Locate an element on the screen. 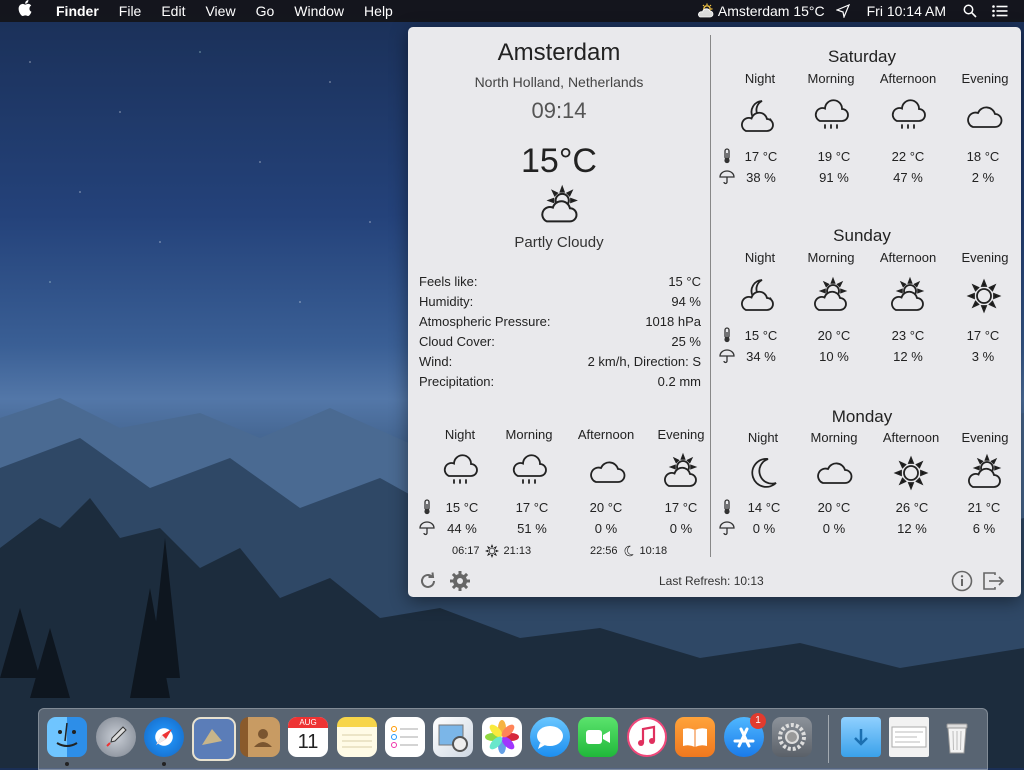 Image resolution: width=1024 pixels, height=770 pixels. sun-icon is located at coordinates (911, 473).